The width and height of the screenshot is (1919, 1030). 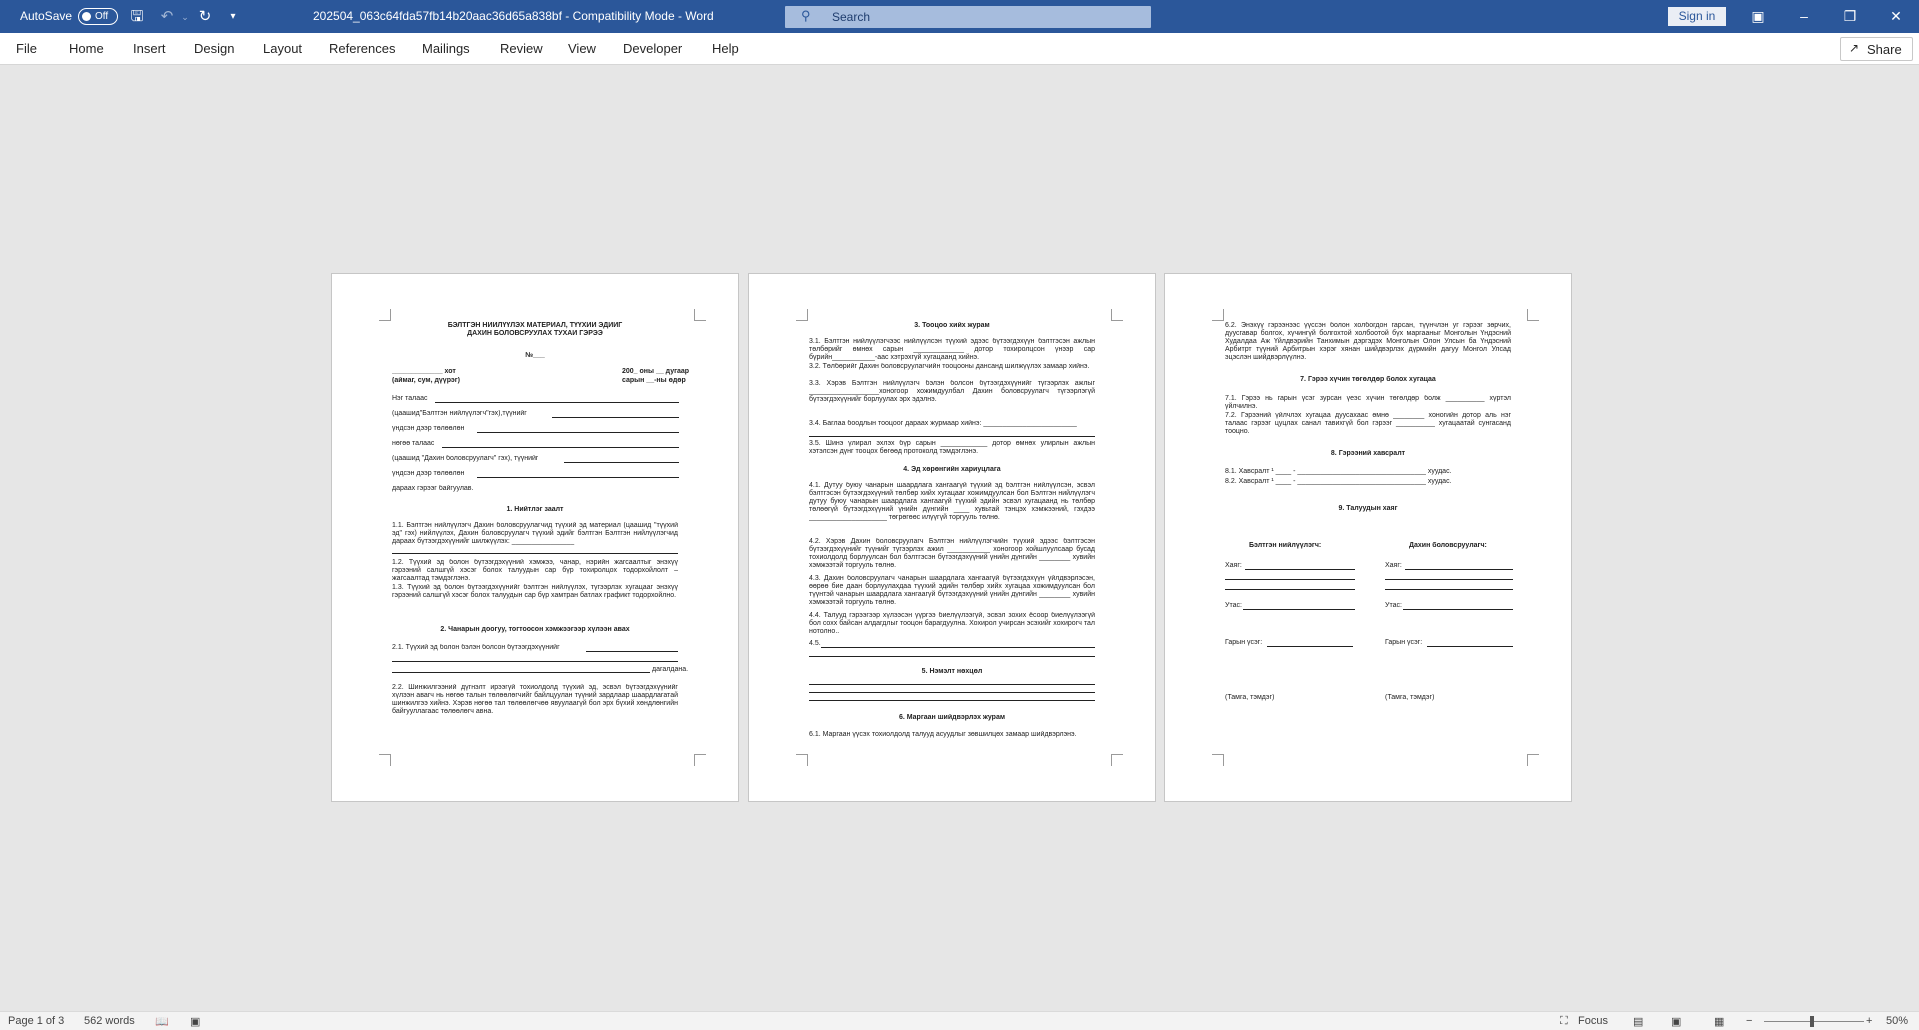 What do you see at coordinates (362, 48) in the screenshot?
I see `tab-references: References` at bounding box center [362, 48].